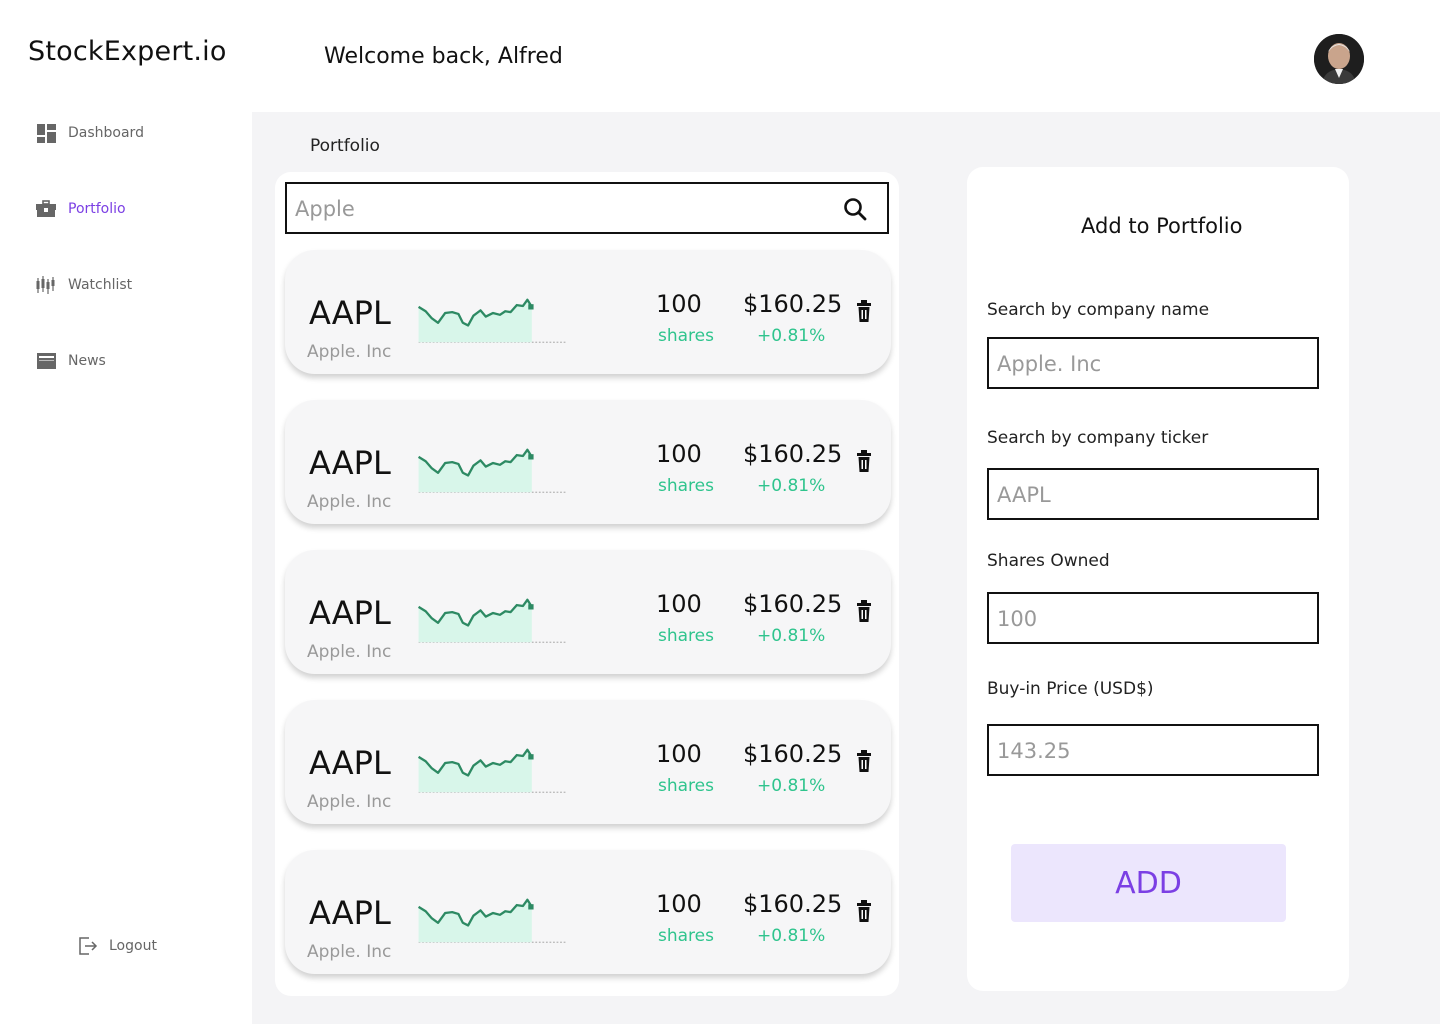 Image resolution: width=1440 pixels, height=1024 pixels. I want to click on company-ticker-field, so click(1152, 495).